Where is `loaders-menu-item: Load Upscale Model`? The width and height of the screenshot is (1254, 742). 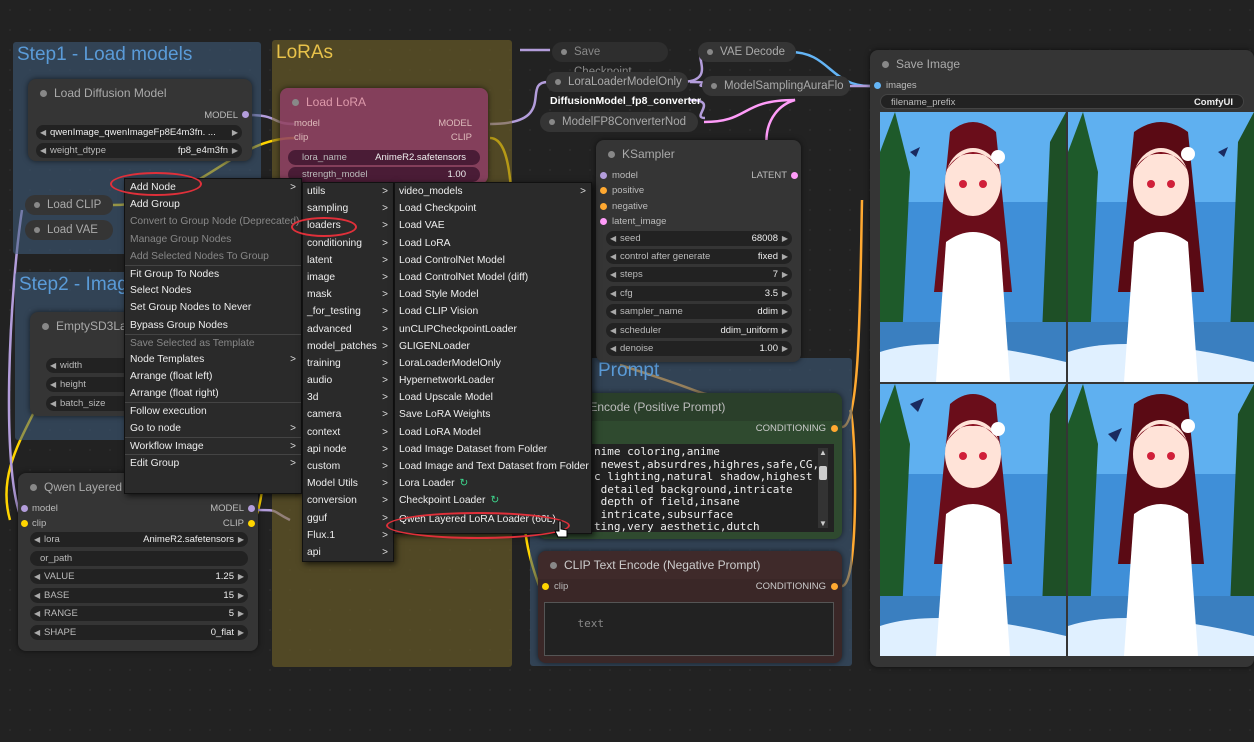 loaders-menu-item: Load Upscale Model is located at coordinates (493, 397).